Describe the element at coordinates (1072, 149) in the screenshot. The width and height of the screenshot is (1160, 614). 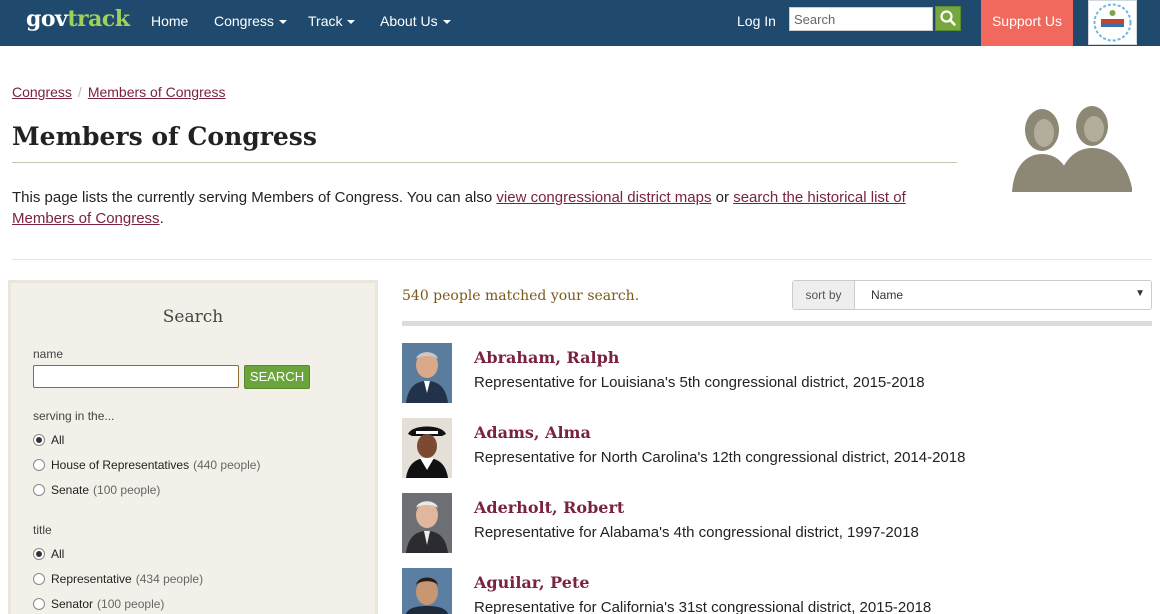
I see `congress-portraits-illustration` at that location.